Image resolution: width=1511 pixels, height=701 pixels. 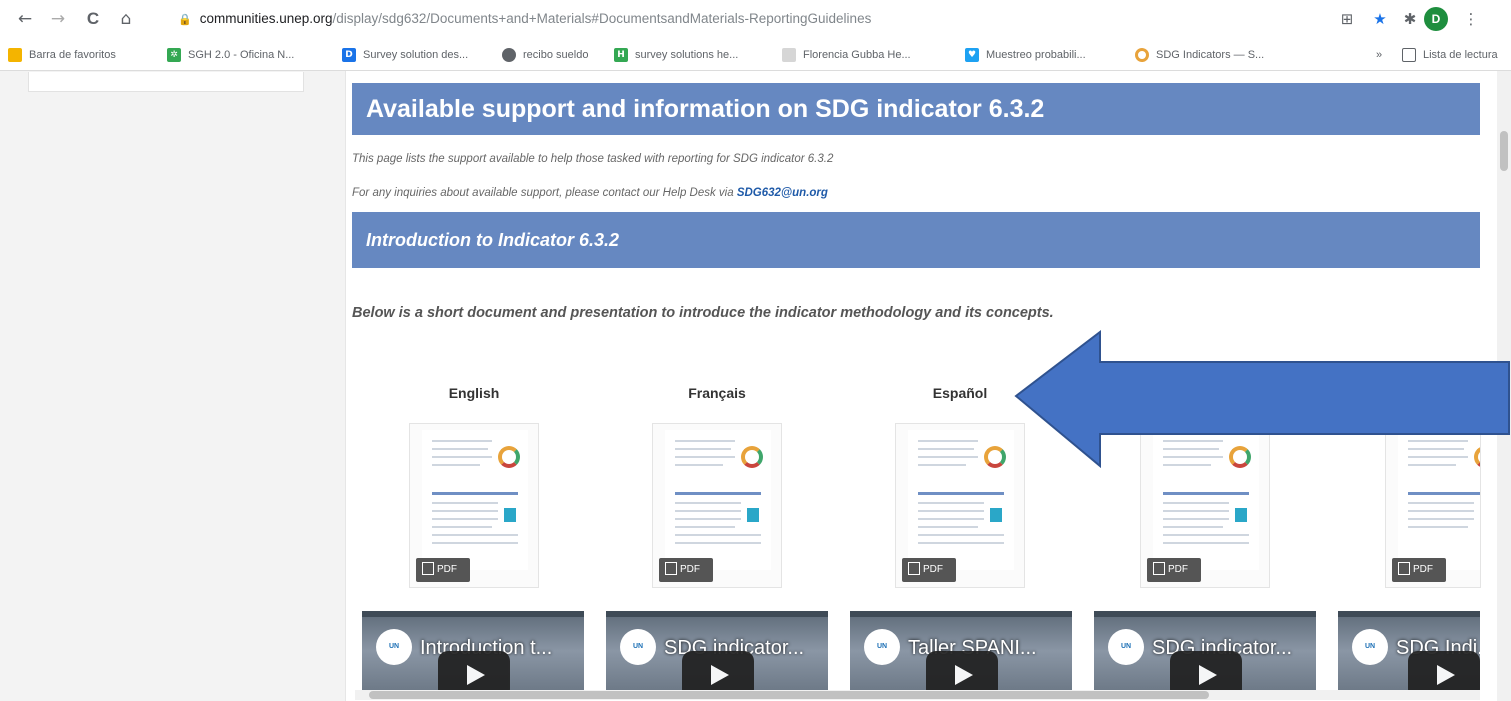 What do you see at coordinates (58, 19) in the screenshot?
I see `forward-icon: →` at bounding box center [58, 19].